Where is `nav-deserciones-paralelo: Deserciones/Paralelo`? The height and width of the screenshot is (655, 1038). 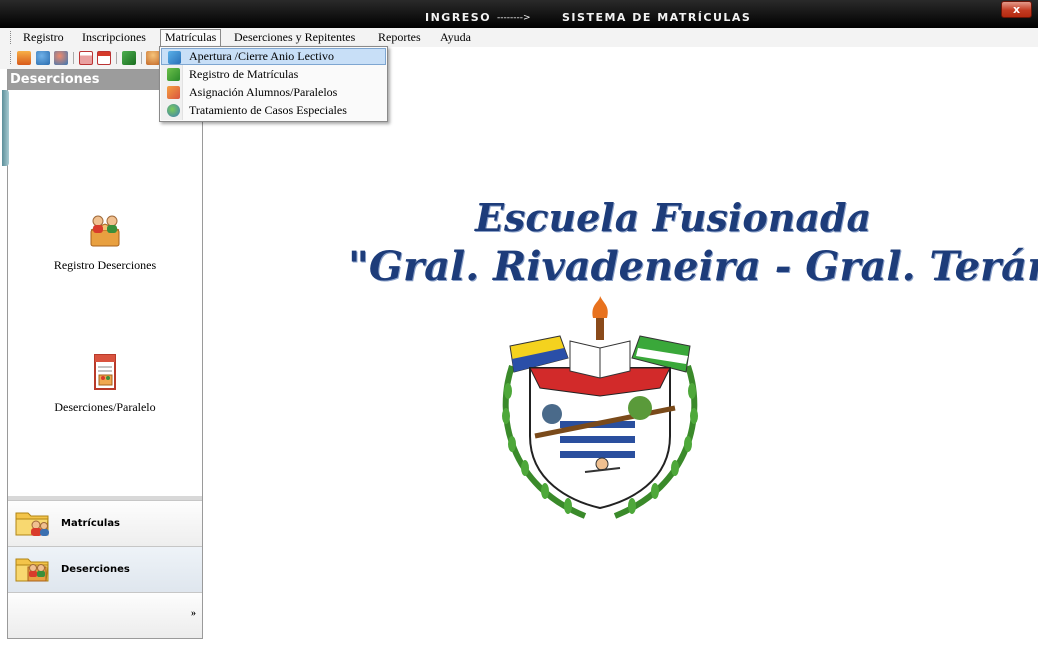 nav-deserciones-paralelo: Deserciones/Paralelo is located at coordinates (105, 383).